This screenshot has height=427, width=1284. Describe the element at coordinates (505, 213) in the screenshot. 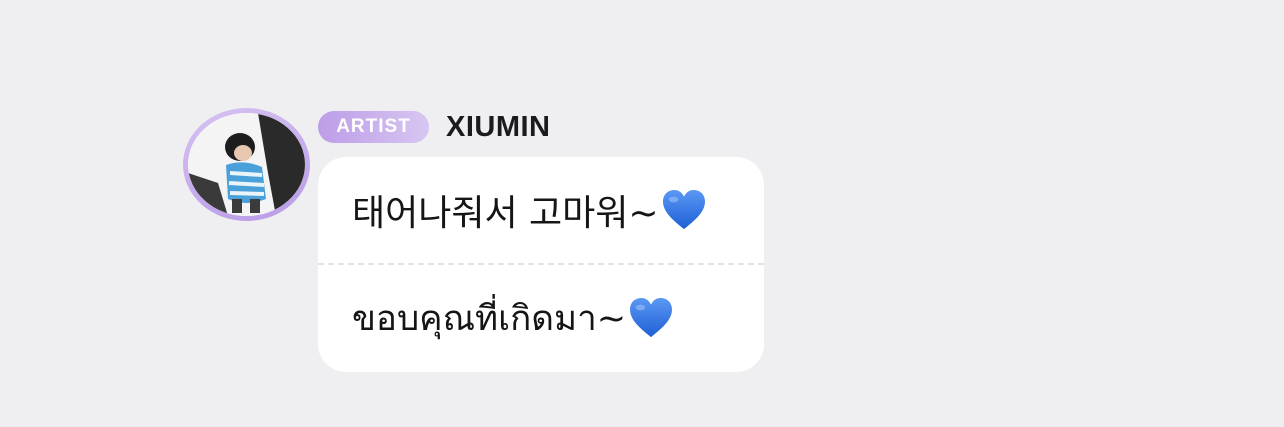

I see `message-text: 태어나줘서 고마워~` at that location.